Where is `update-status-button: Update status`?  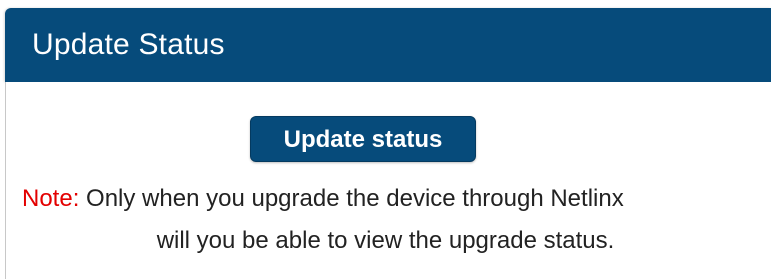
update-status-button: Update status is located at coordinates (363, 139).